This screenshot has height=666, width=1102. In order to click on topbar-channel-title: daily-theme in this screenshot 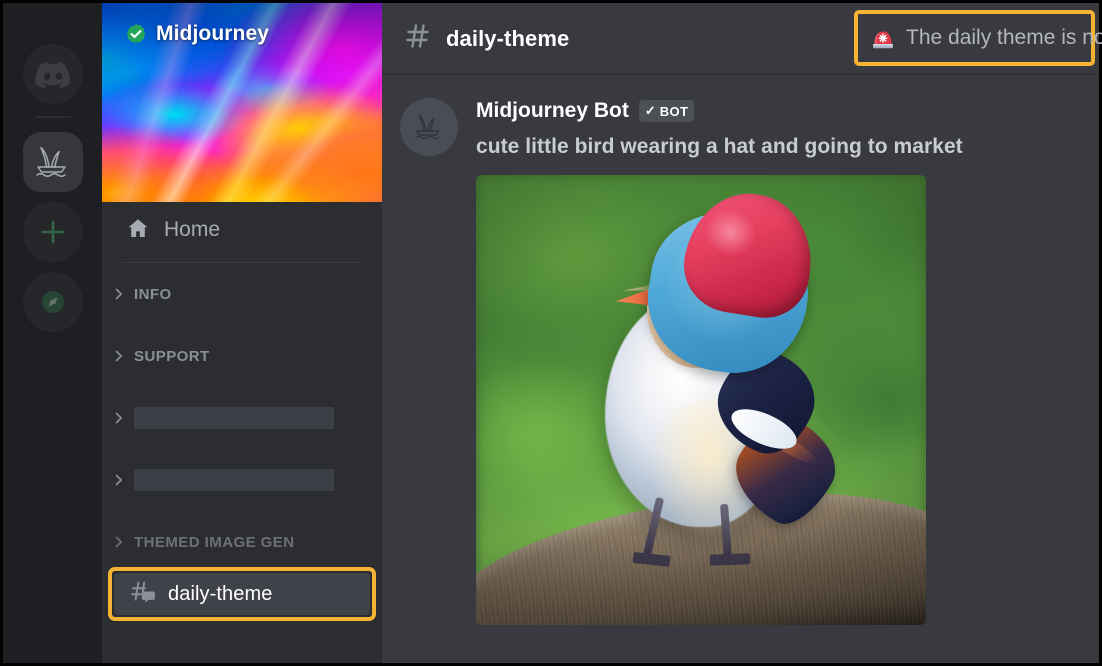, I will do `click(486, 38)`.